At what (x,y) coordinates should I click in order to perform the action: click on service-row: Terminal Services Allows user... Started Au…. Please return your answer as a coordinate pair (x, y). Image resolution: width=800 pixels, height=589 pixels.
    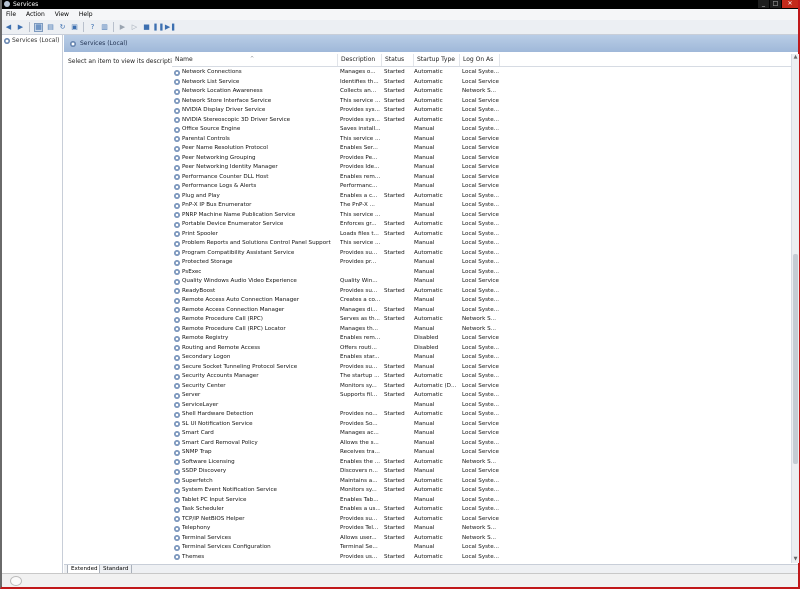
    Looking at the image, I should click on (481, 539).